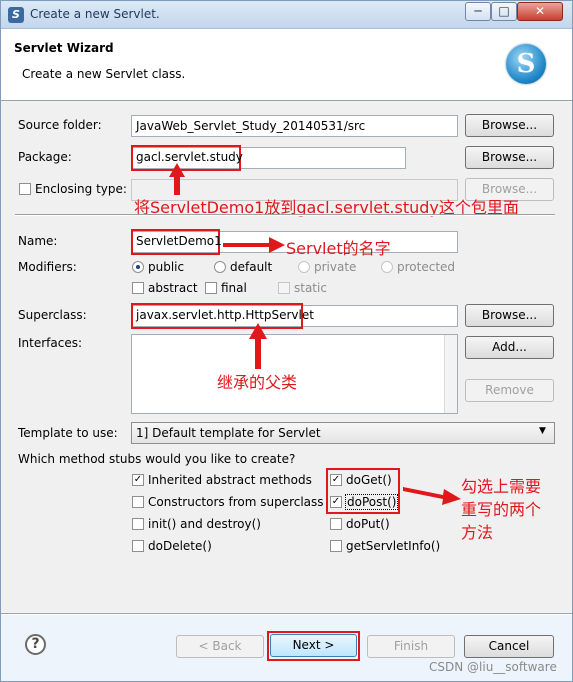 This screenshot has height=682, width=573. I want to click on final-label: final, so click(234, 288).